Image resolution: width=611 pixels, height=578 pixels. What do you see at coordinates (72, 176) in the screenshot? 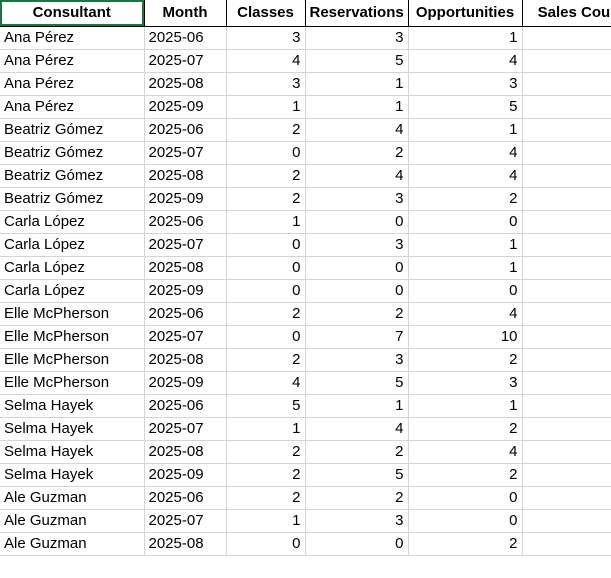
I see `cell-consultant: Beatriz Gómez` at bounding box center [72, 176].